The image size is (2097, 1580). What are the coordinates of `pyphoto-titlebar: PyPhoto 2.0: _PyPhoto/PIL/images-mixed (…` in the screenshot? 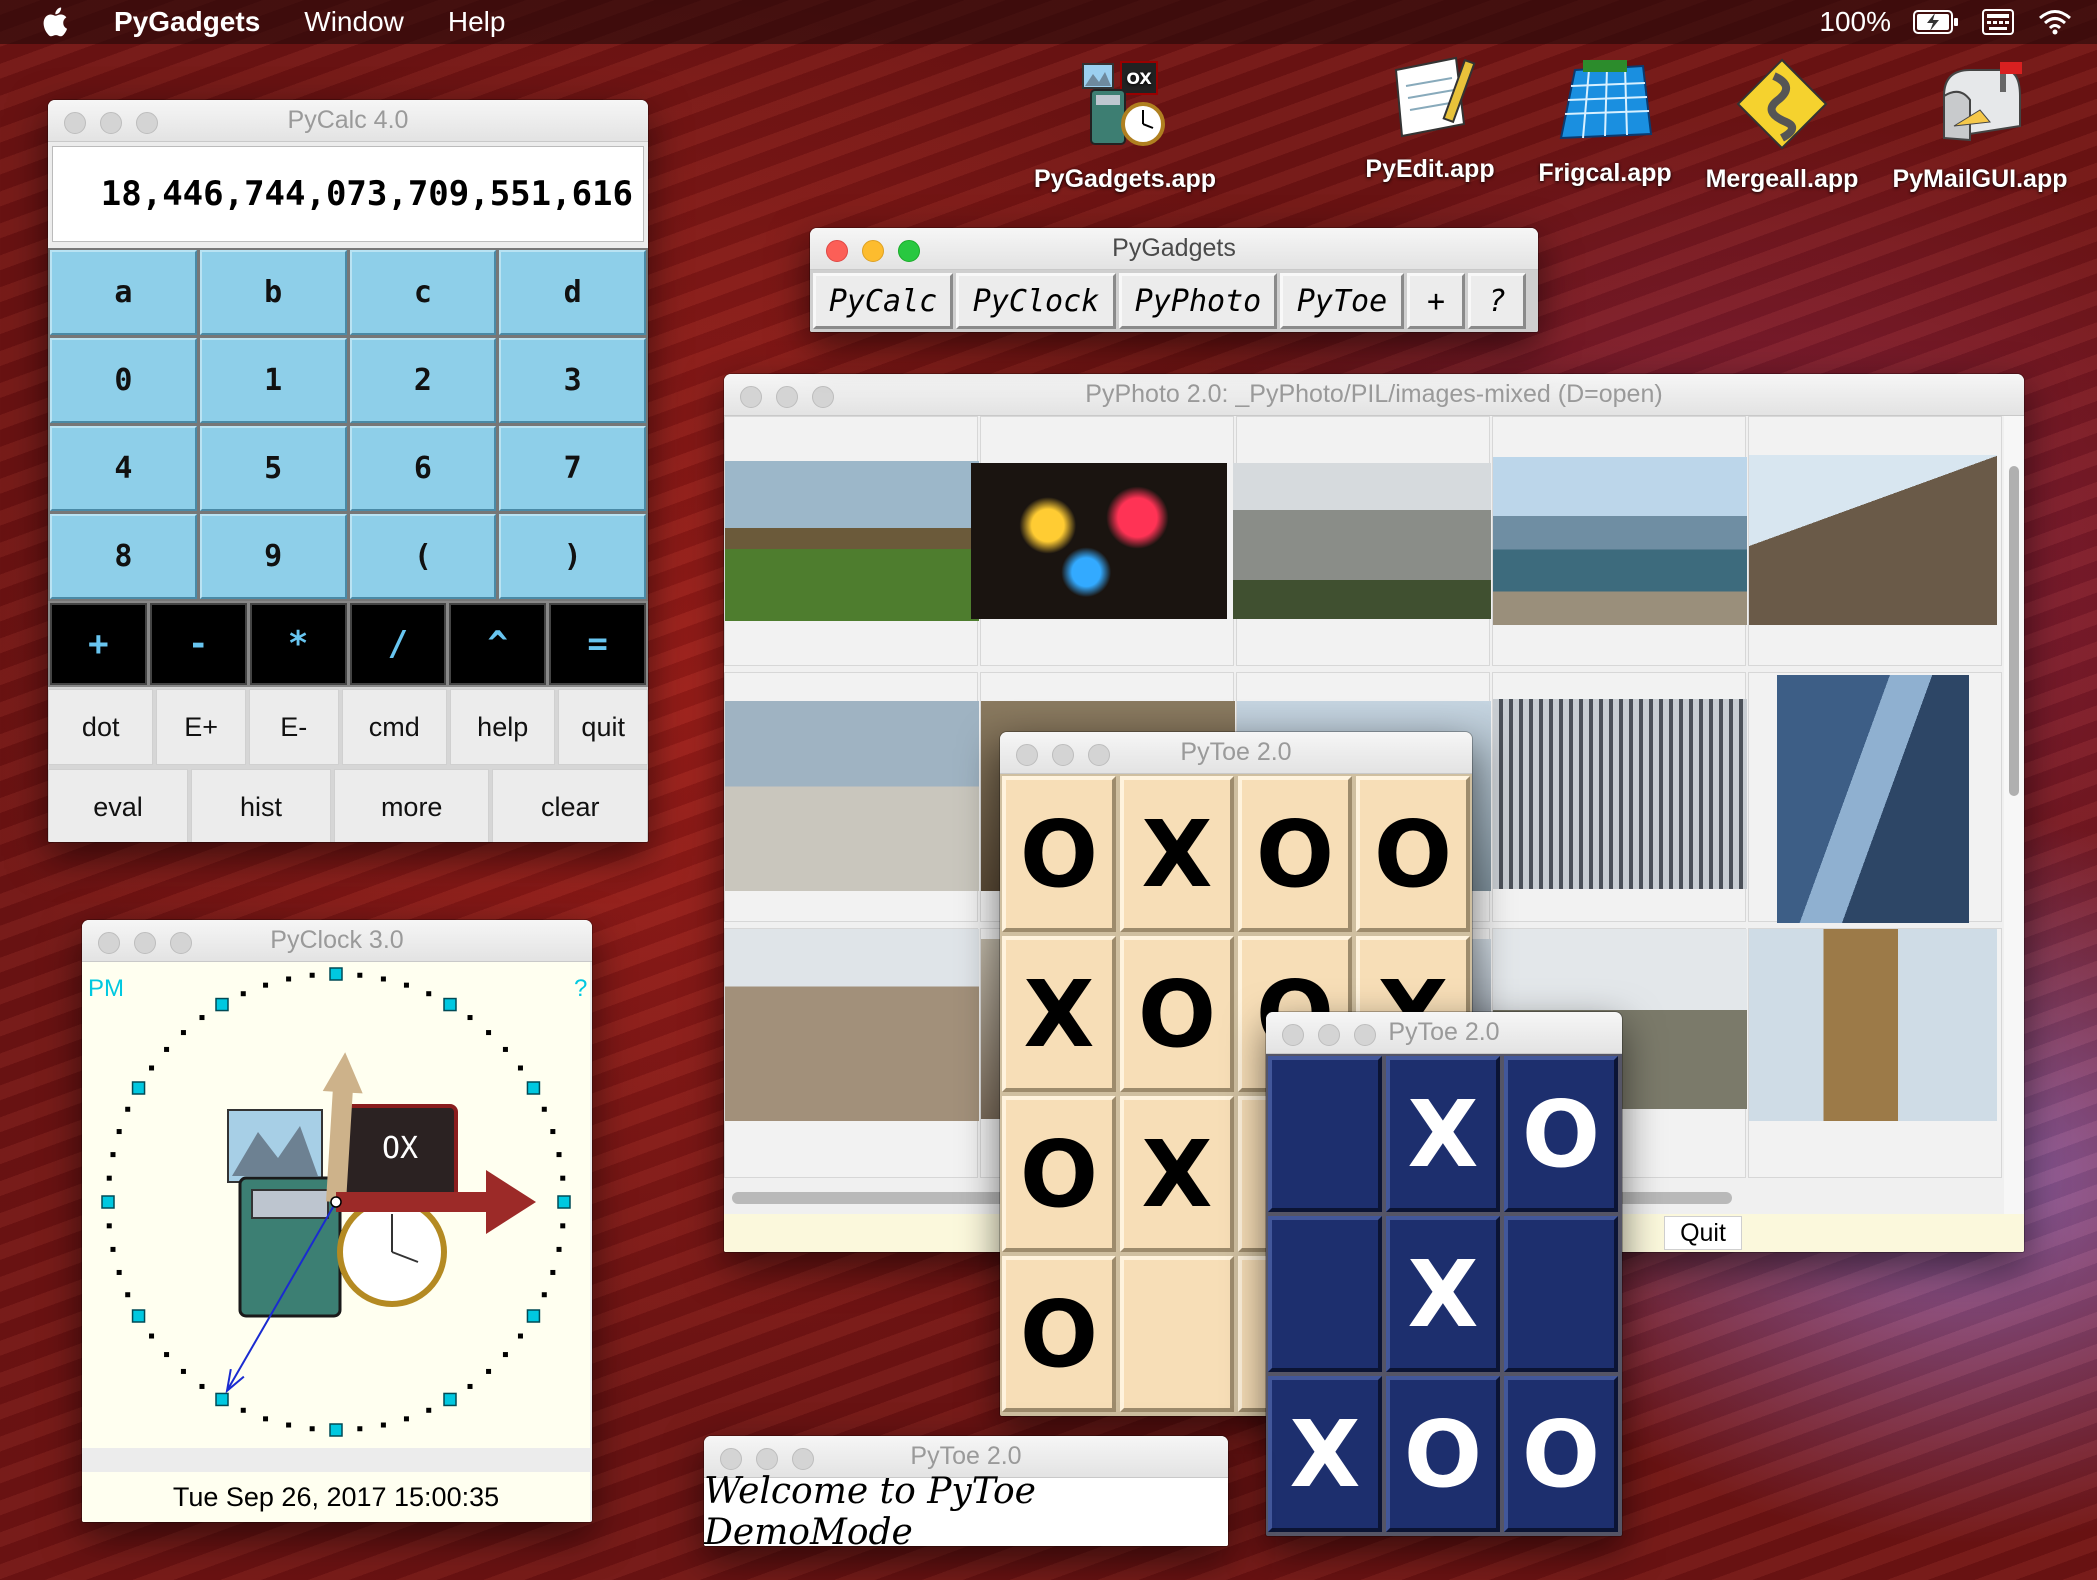 It's located at (1374, 395).